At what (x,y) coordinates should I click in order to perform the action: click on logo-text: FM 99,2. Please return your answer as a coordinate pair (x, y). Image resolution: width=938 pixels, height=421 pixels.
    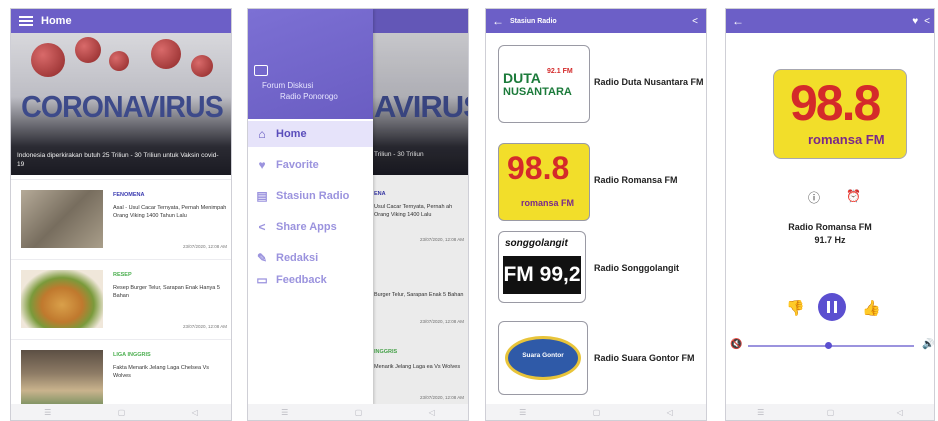
    Looking at the image, I should click on (542, 275).